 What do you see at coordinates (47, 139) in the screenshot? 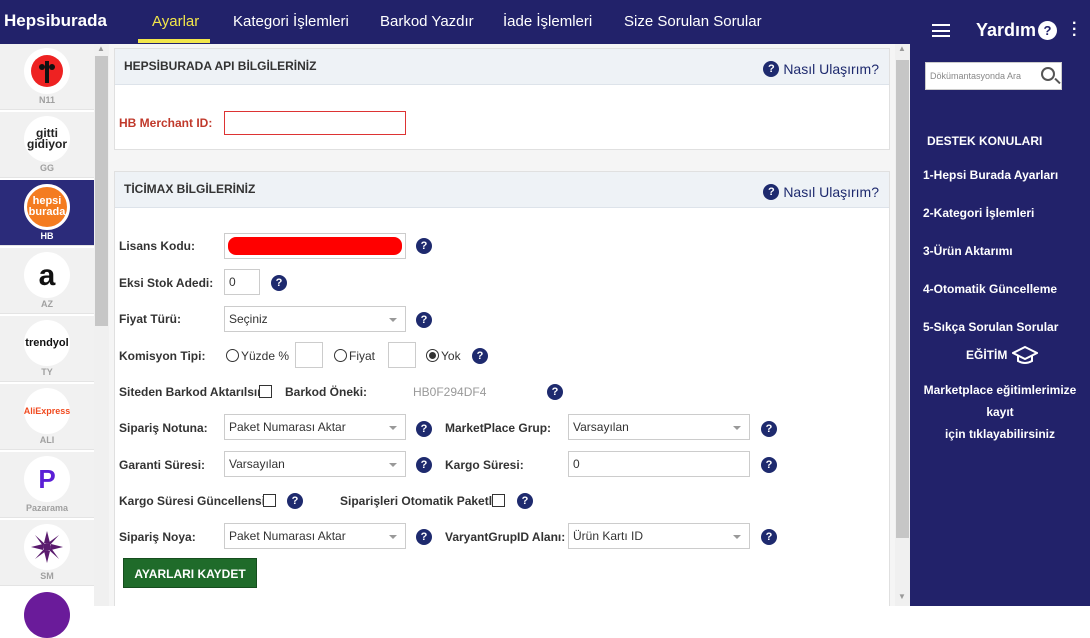
I see `gittigidiyor-logo: gitti gidiyor` at bounding box center [47, 139].